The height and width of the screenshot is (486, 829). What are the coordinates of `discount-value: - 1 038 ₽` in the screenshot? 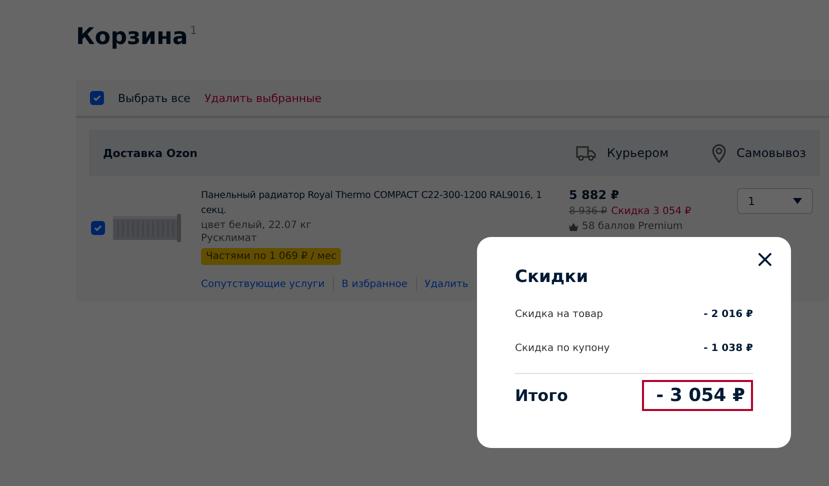 It's located at (728, 348).